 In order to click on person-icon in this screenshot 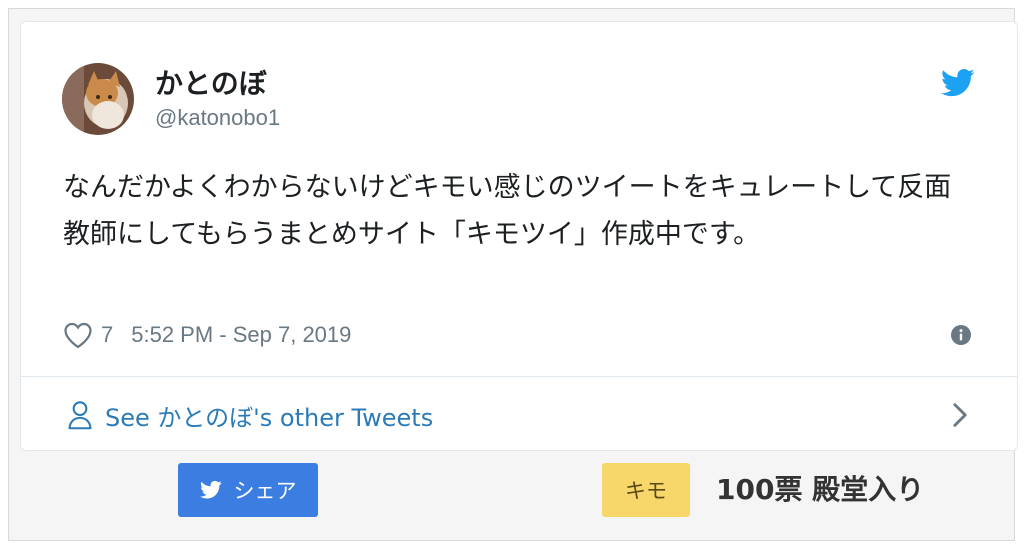, I will do `click(80, 415)`.